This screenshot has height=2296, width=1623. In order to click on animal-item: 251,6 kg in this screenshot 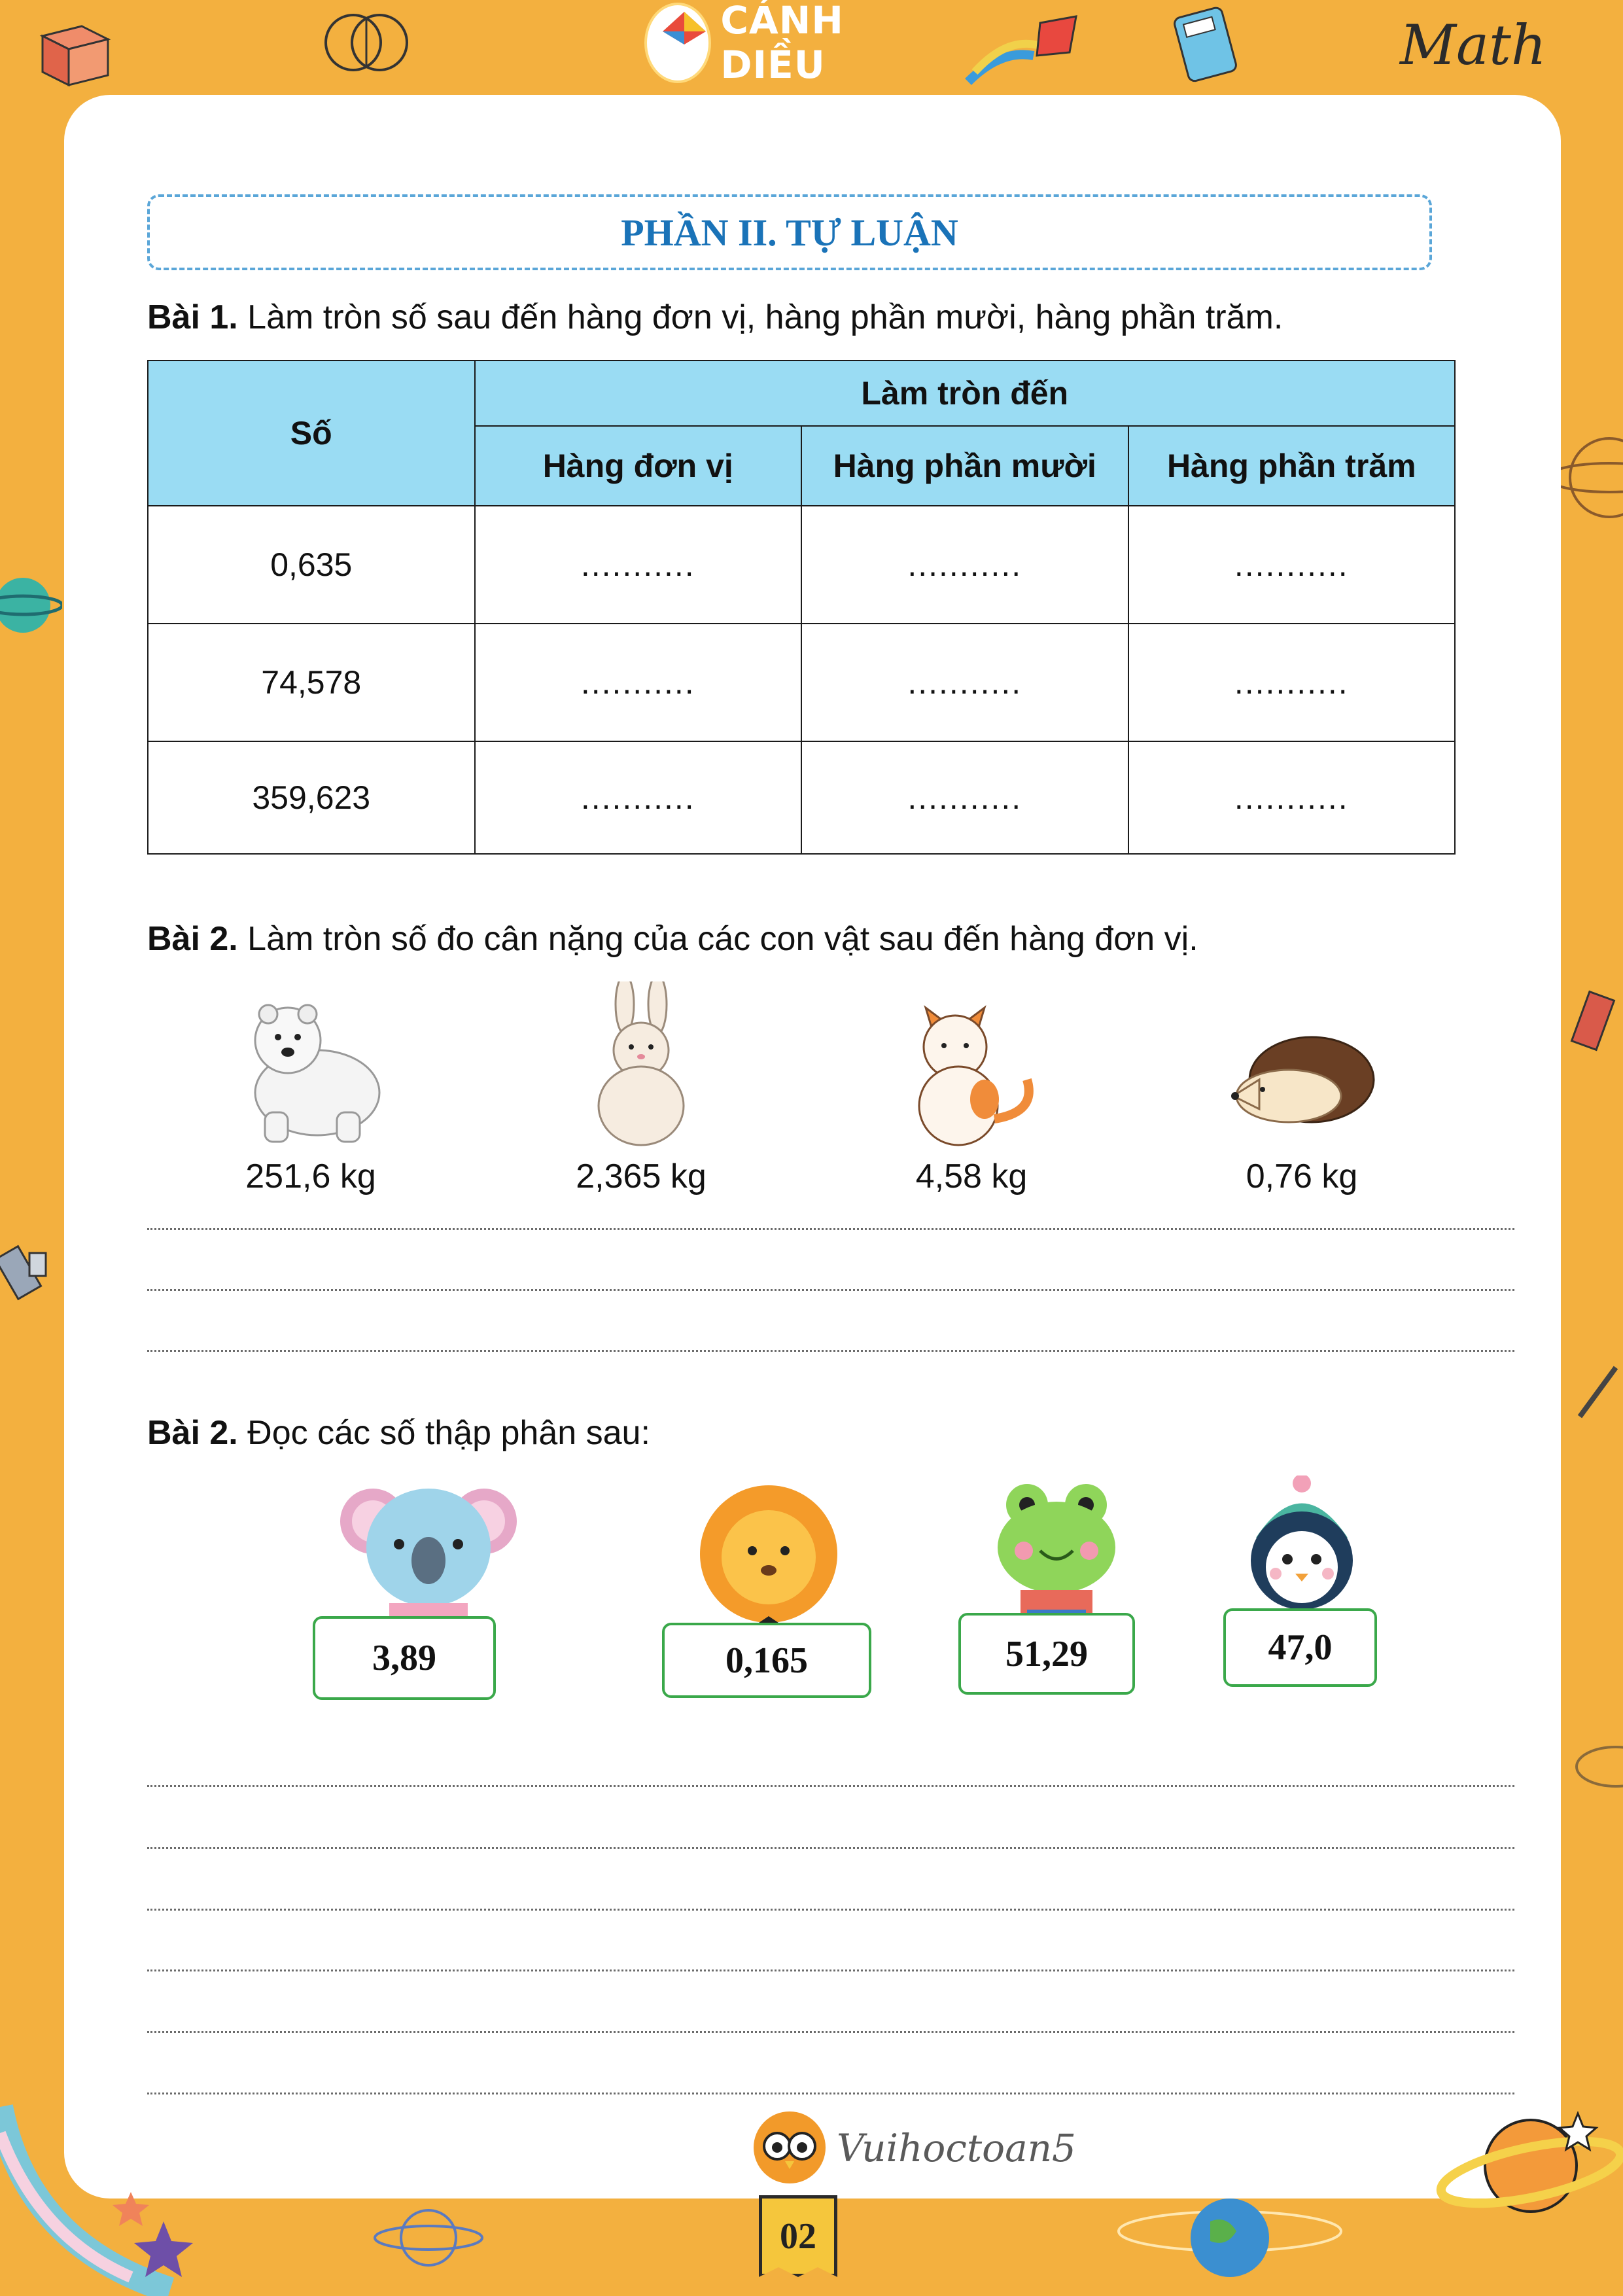, I will do `click(311, 1088)`.